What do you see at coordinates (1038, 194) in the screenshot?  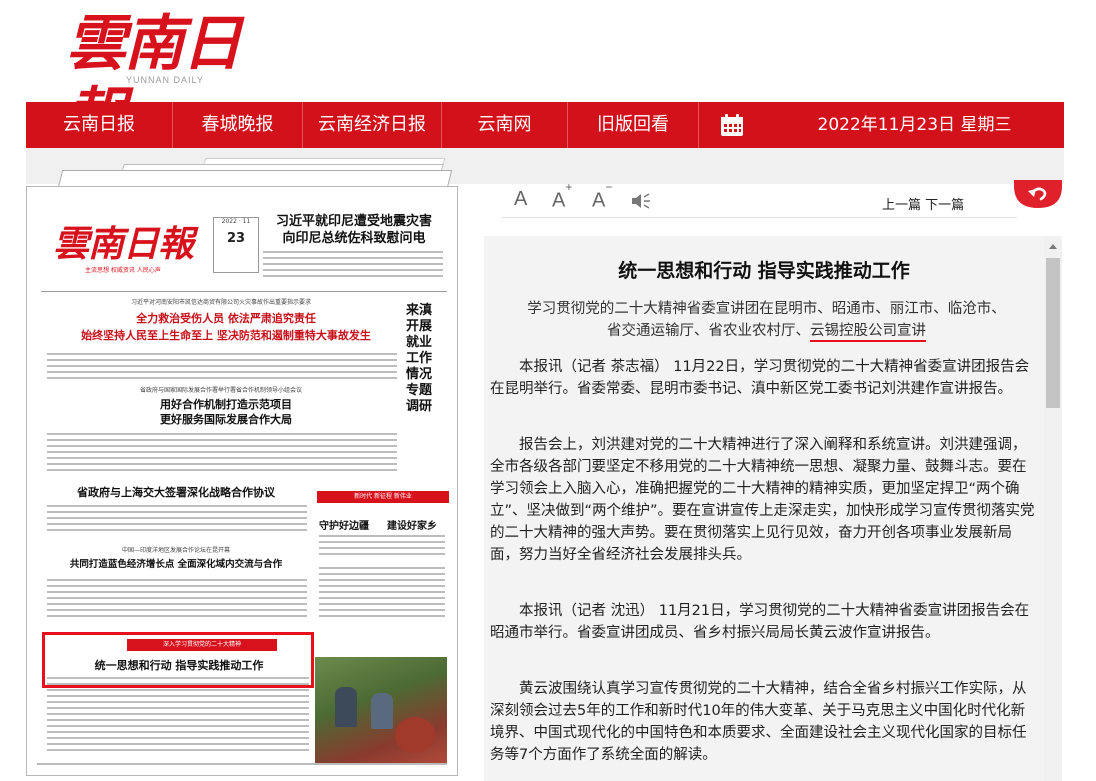 I see `back-arrow-icon` at bounding box center [1038, 194].